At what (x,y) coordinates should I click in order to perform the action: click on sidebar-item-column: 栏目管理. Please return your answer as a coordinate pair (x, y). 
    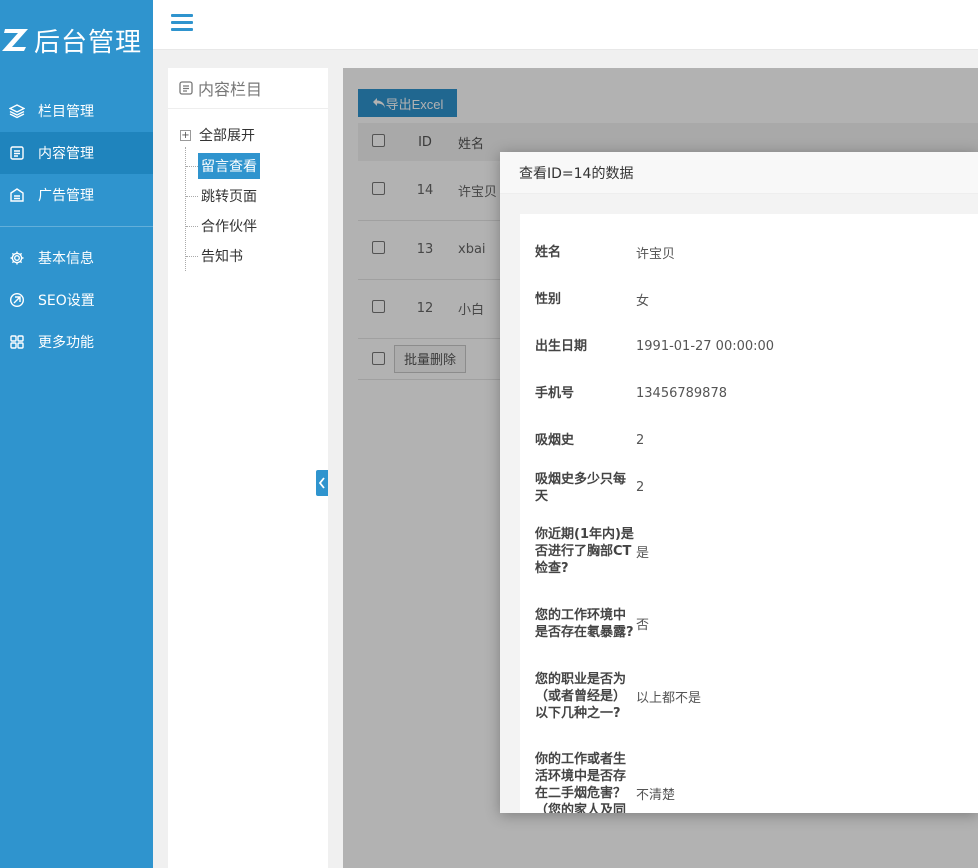
    Looking at the image, I should click on (76, 111).